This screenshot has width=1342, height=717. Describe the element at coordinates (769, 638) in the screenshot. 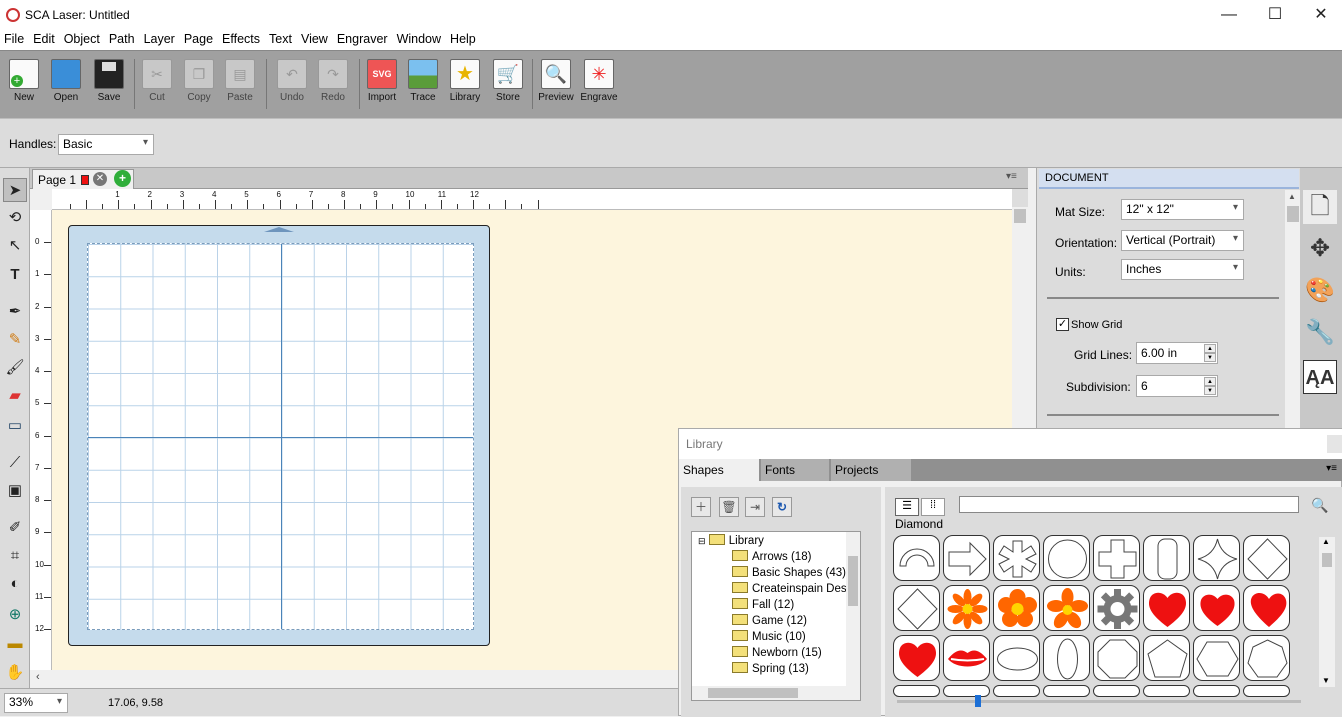

I see `tree-item: Music (10)` at that location.